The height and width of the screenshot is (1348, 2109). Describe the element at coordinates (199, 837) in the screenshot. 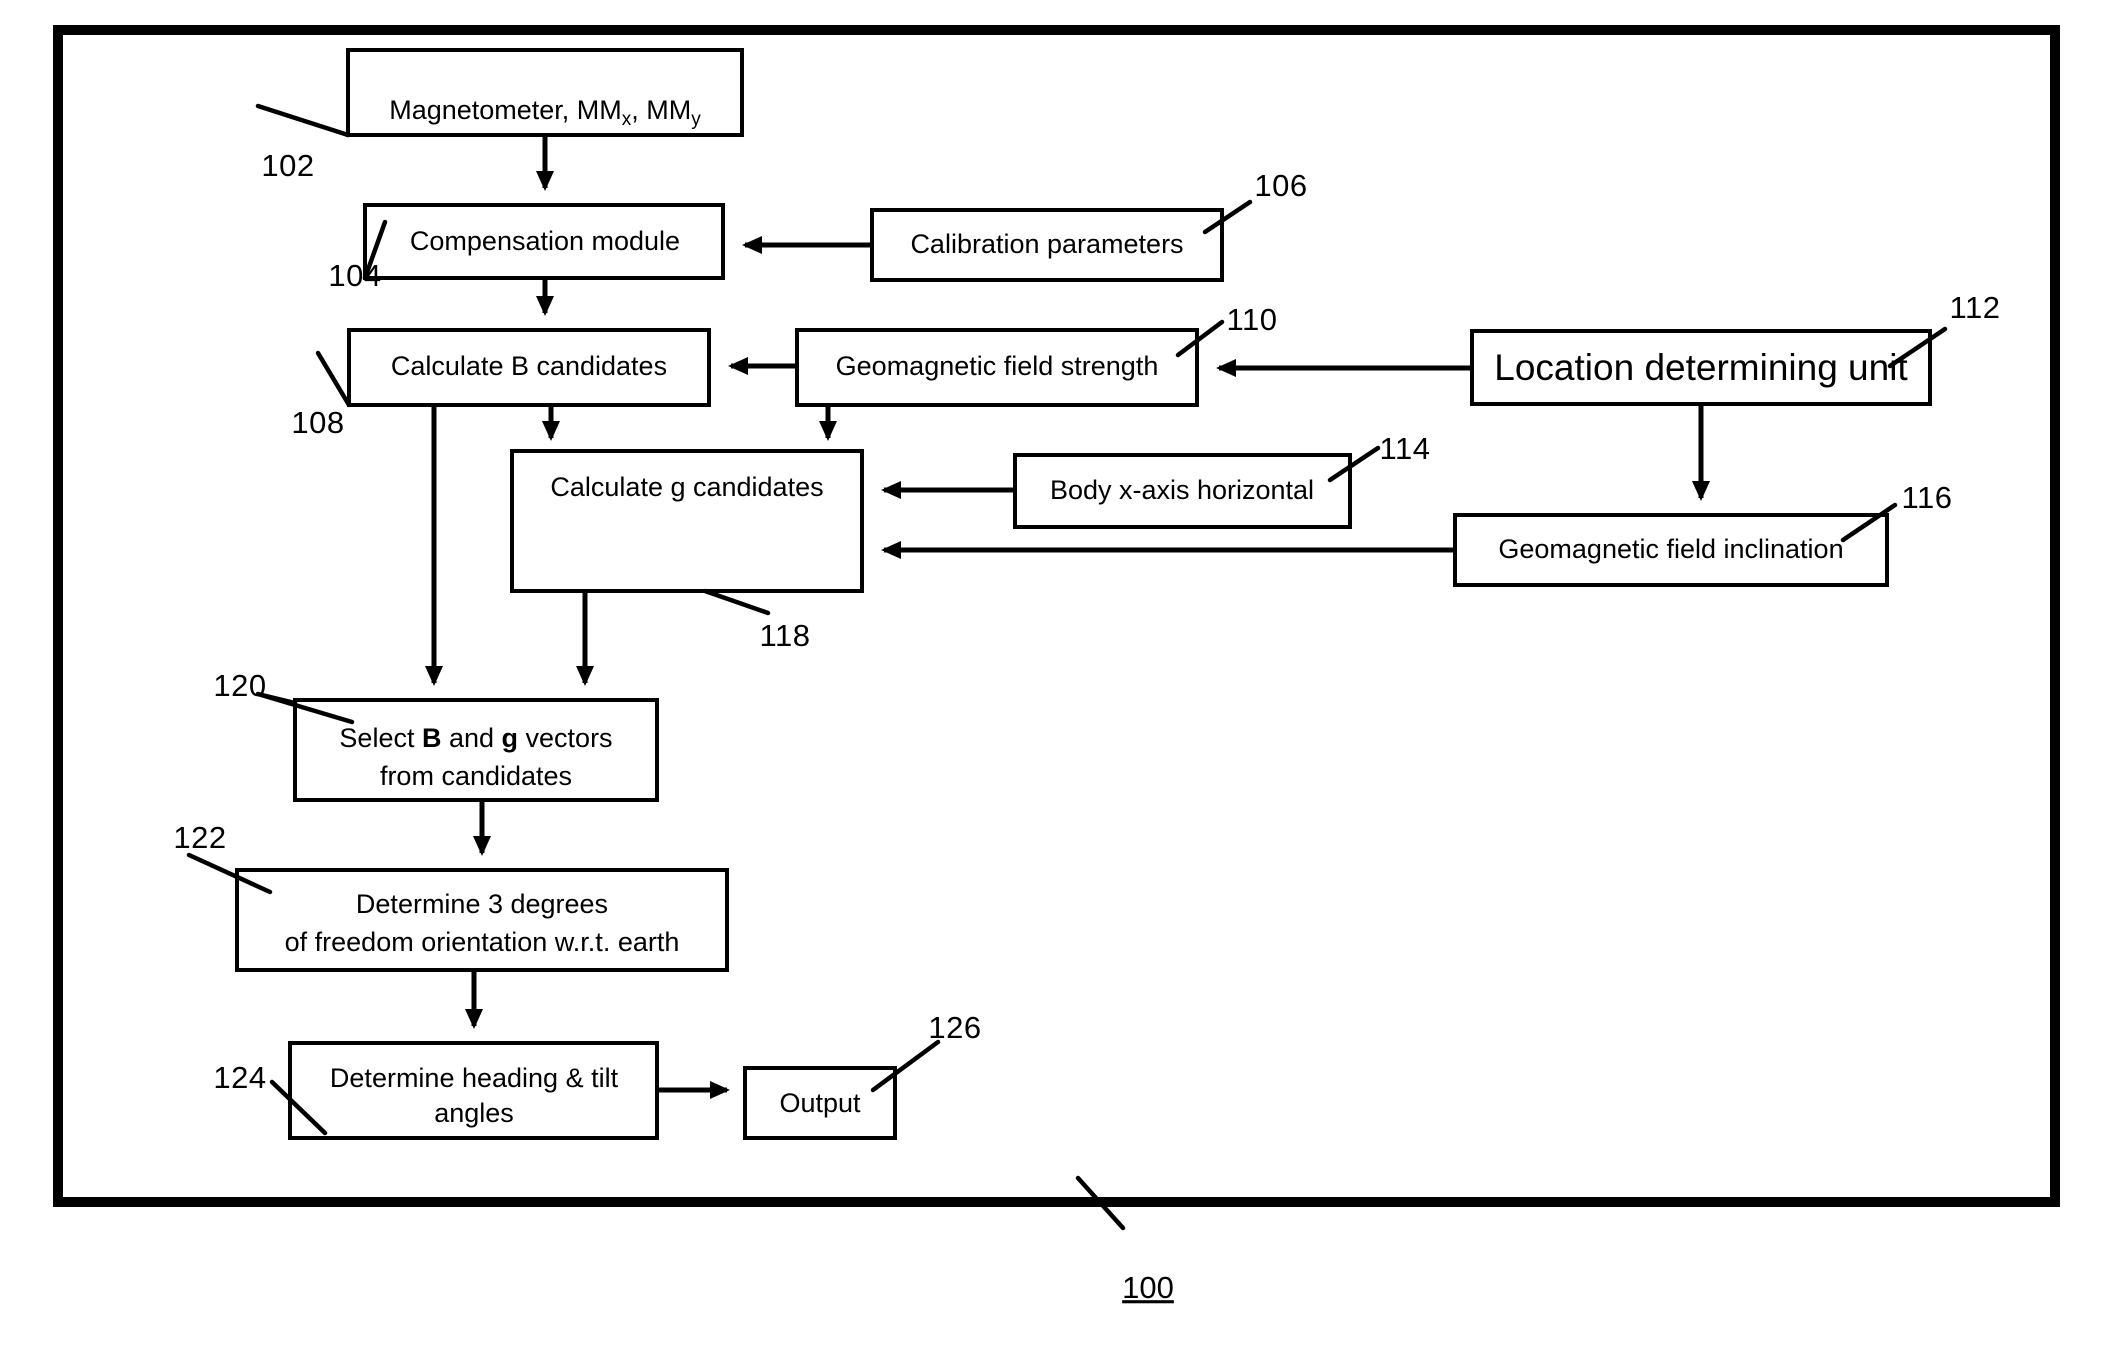

I see `ref-number-122: 122` at that location.